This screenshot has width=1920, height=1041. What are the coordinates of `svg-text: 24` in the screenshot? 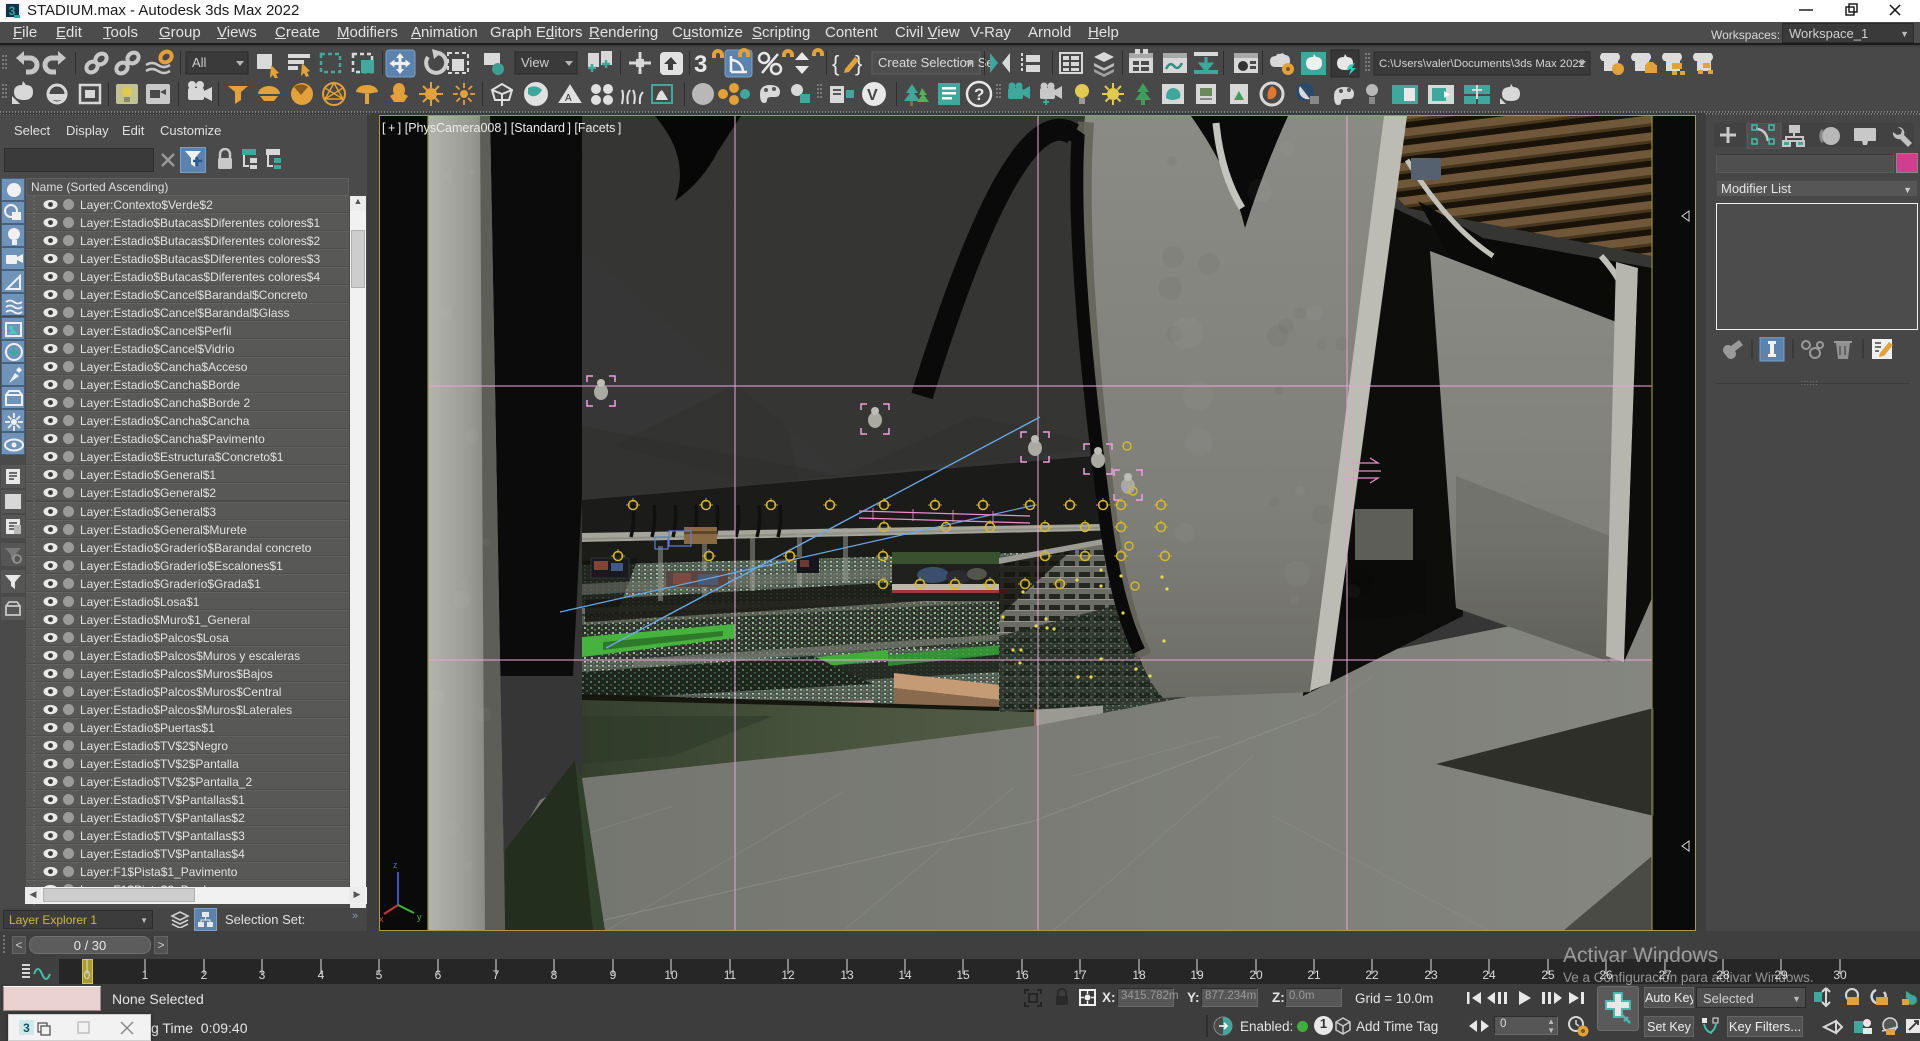 It's located at (1489, 975).